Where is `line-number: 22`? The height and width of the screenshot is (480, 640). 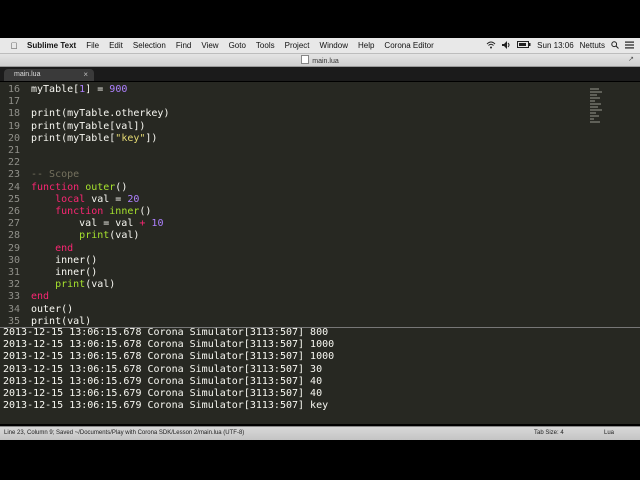 line-number: 22 is located at coordinates (13, 163).